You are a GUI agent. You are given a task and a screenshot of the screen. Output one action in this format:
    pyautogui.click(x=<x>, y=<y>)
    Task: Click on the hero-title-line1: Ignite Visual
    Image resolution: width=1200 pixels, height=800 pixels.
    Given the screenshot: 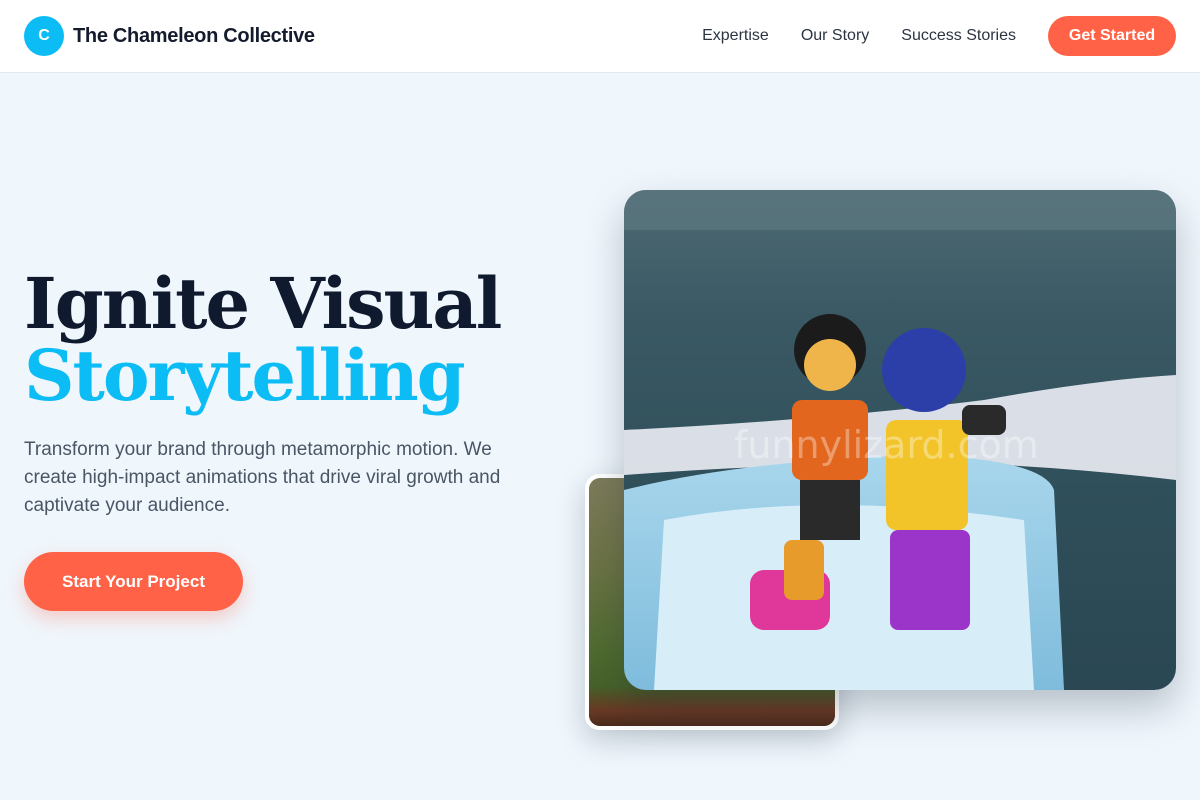 What is the action you would take?
    pyautogui.click(x=263, y=303)
    